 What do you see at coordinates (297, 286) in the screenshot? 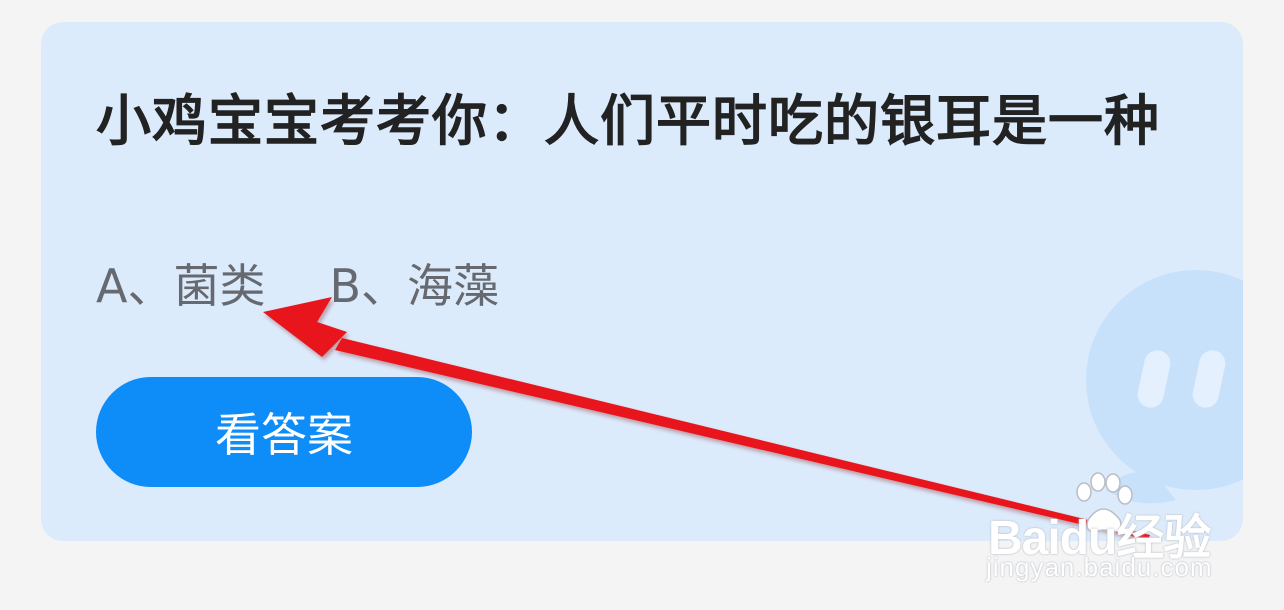
I see `answer-options: A、菌类 B、海藻` at bounding box center [297, 286].